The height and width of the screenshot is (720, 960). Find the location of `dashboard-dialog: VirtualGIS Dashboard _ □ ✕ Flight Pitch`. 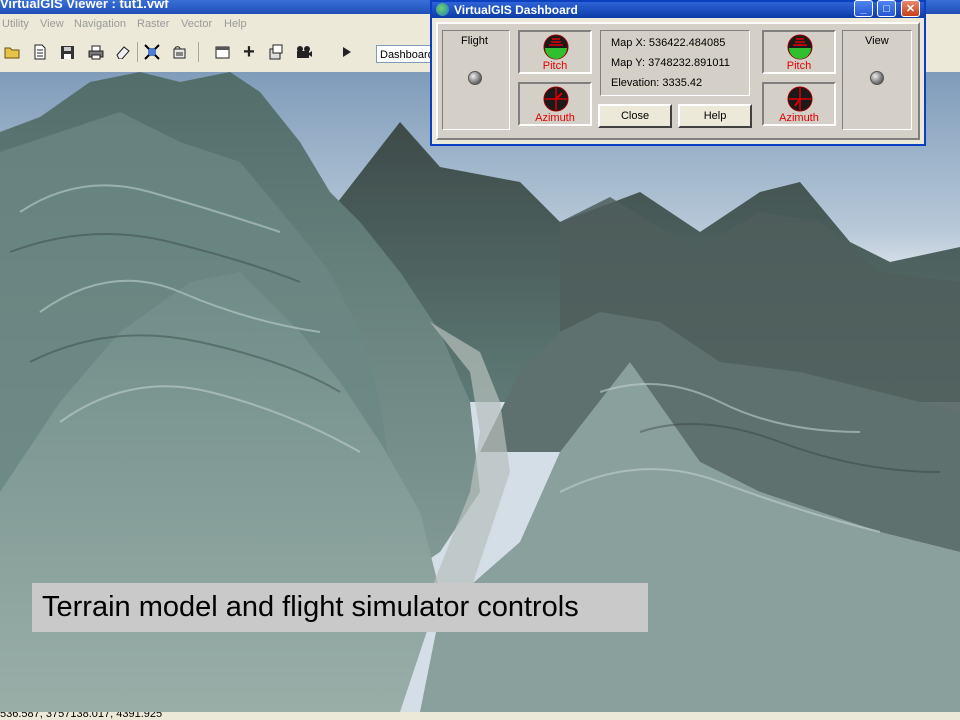

dashboard-dialog: VirtualGIS Dashboard _ □ ✕ Flight Pitch is located at coordinates (678, 73).